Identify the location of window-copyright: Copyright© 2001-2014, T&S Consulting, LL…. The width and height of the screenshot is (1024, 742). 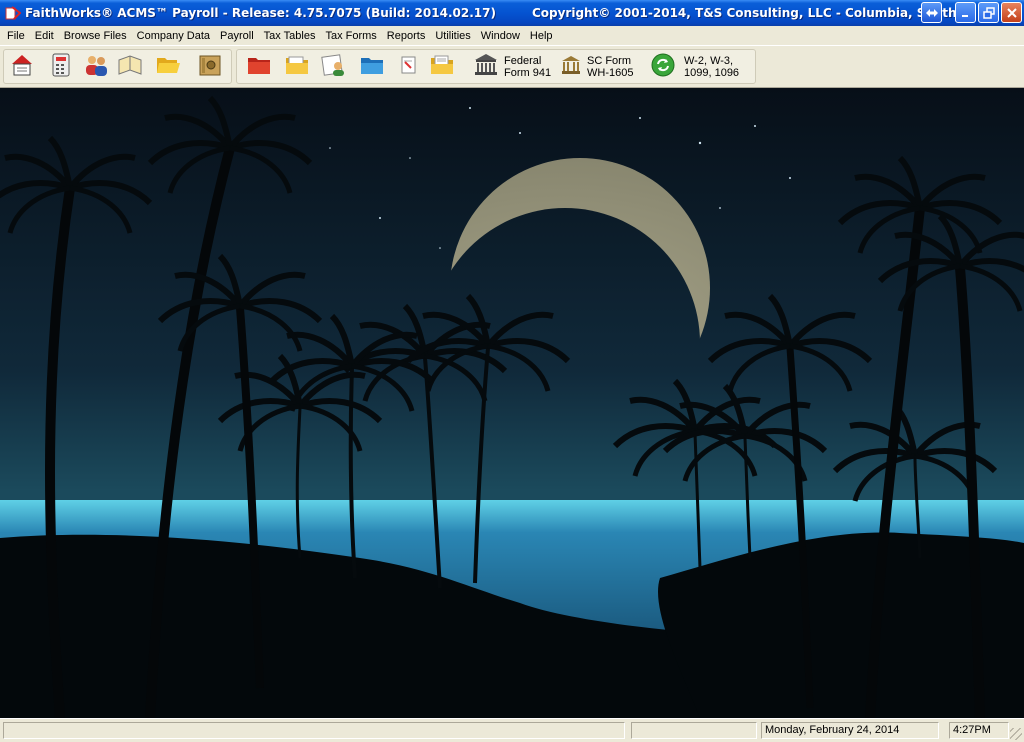
(745, 13).